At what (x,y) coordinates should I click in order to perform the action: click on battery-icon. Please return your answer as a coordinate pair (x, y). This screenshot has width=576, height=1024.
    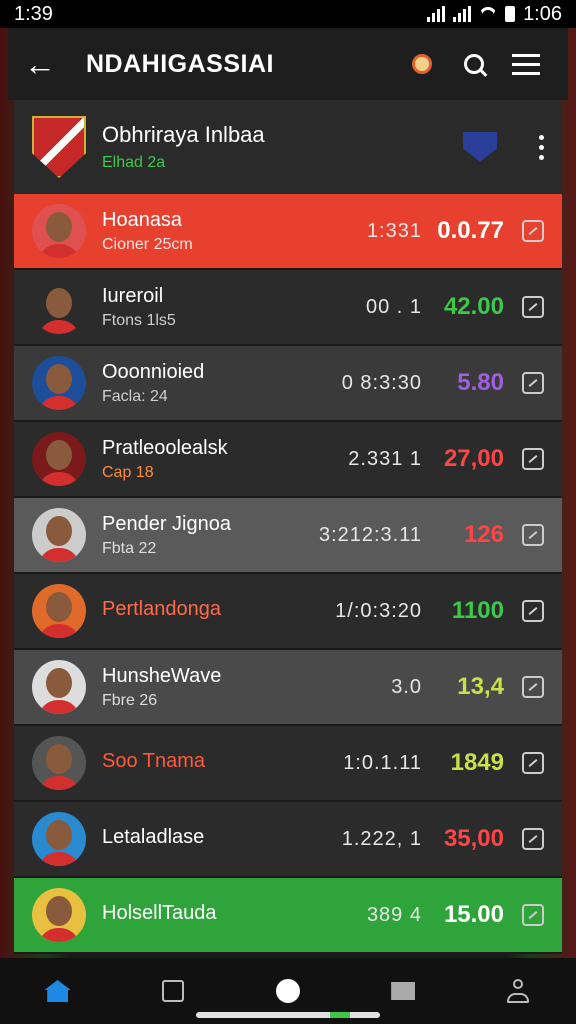
    Looking at the image, I should click on (510, 14).